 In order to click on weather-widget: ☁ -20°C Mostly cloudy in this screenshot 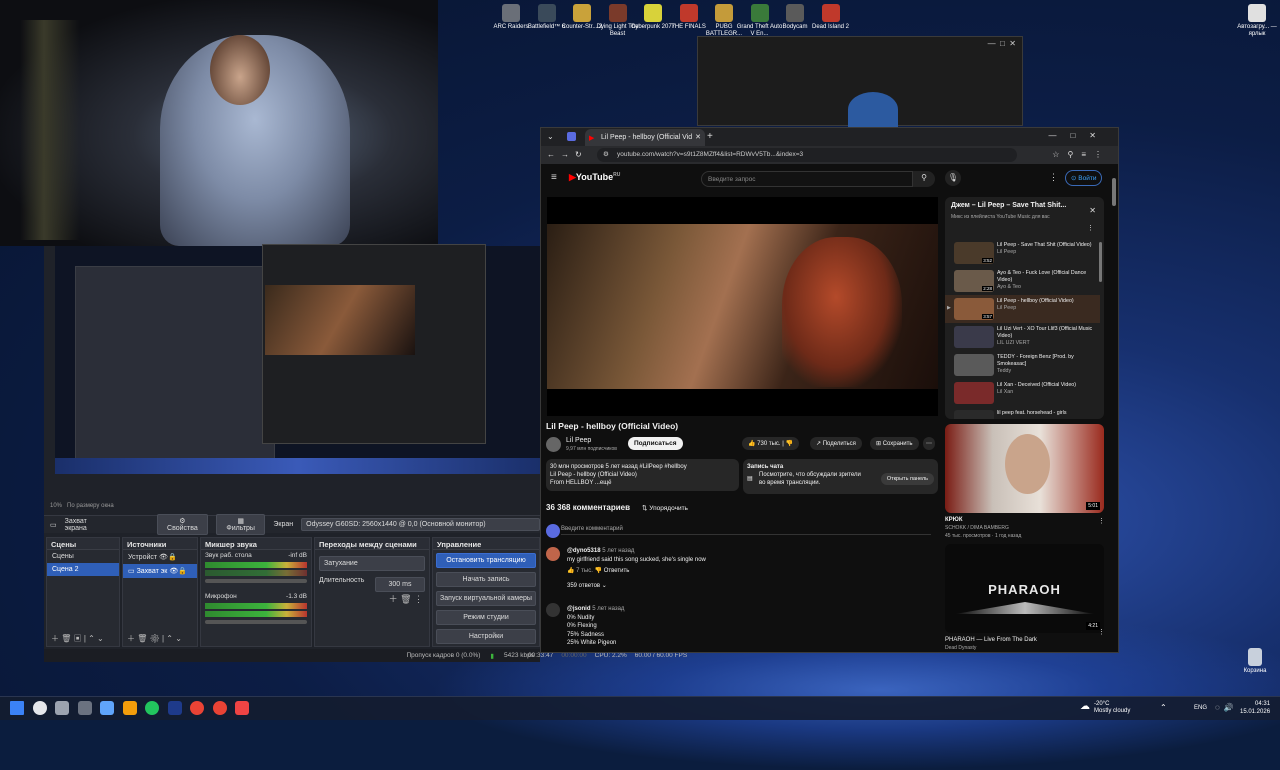, I will do `click(1105, 708)`.